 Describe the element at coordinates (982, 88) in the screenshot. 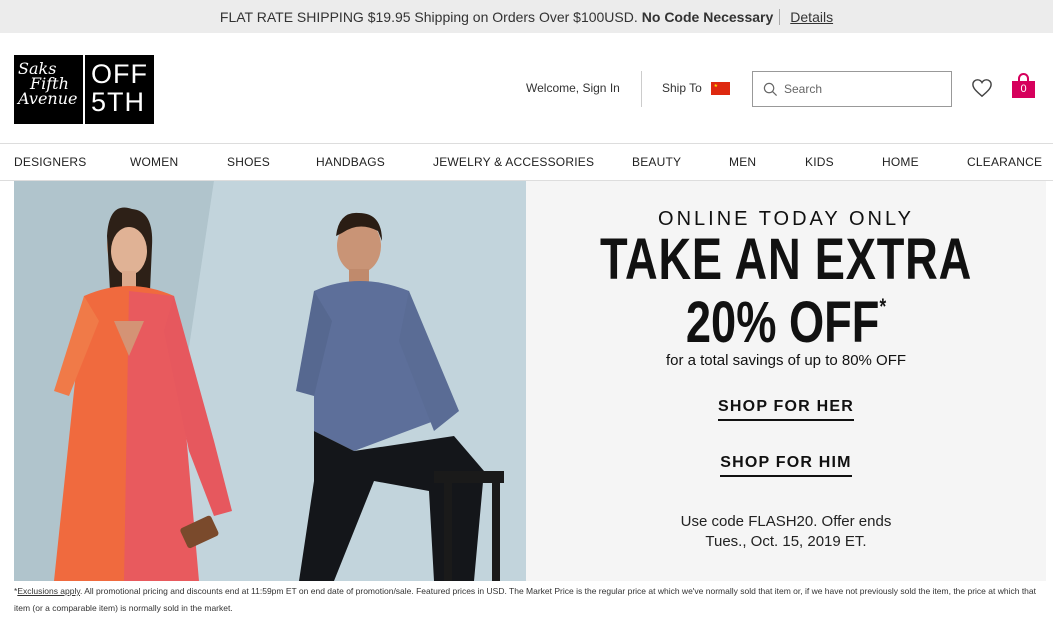

I see `wishlist-heart-icon` at that location.